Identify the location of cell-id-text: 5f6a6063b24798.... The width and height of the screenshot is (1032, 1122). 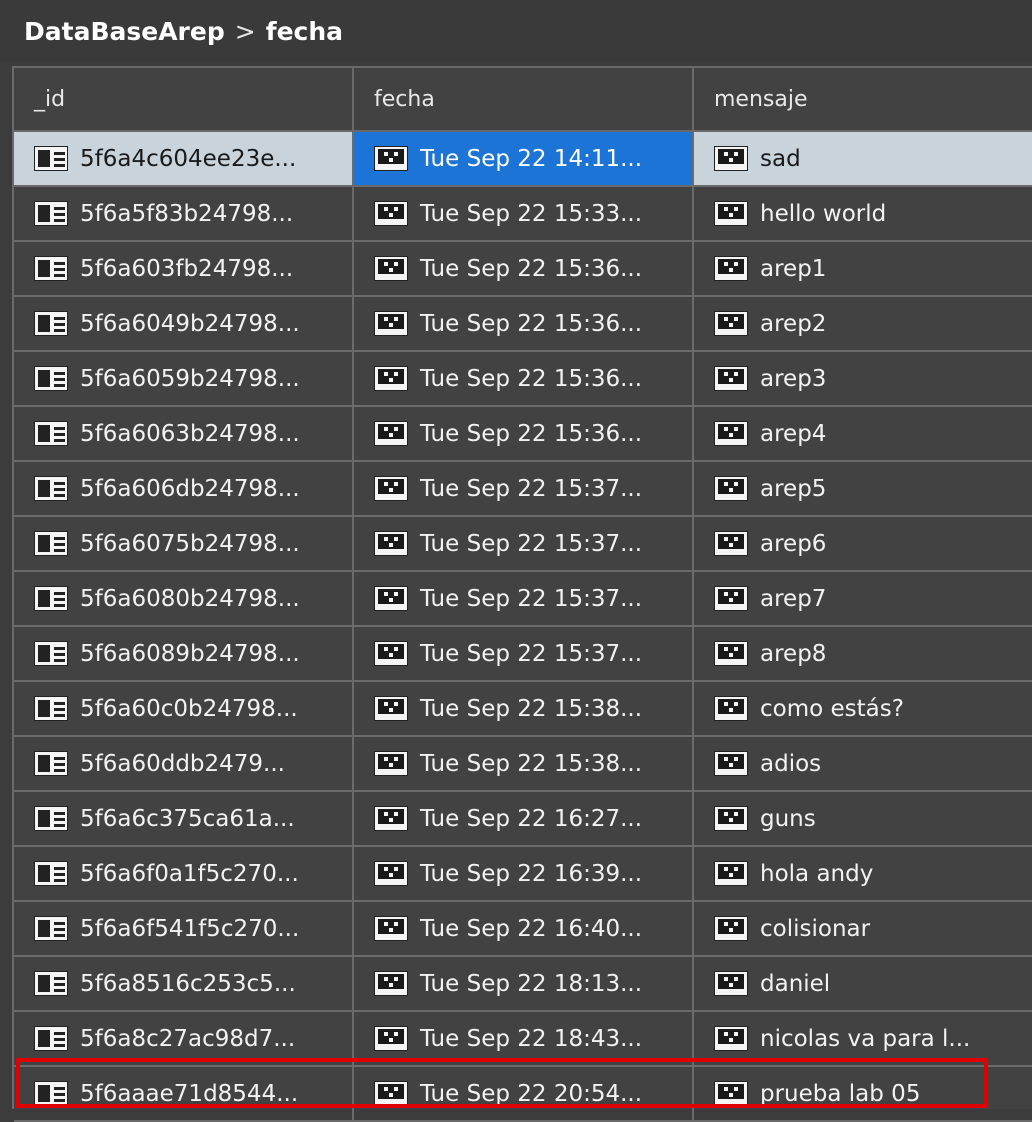
(190, 433).